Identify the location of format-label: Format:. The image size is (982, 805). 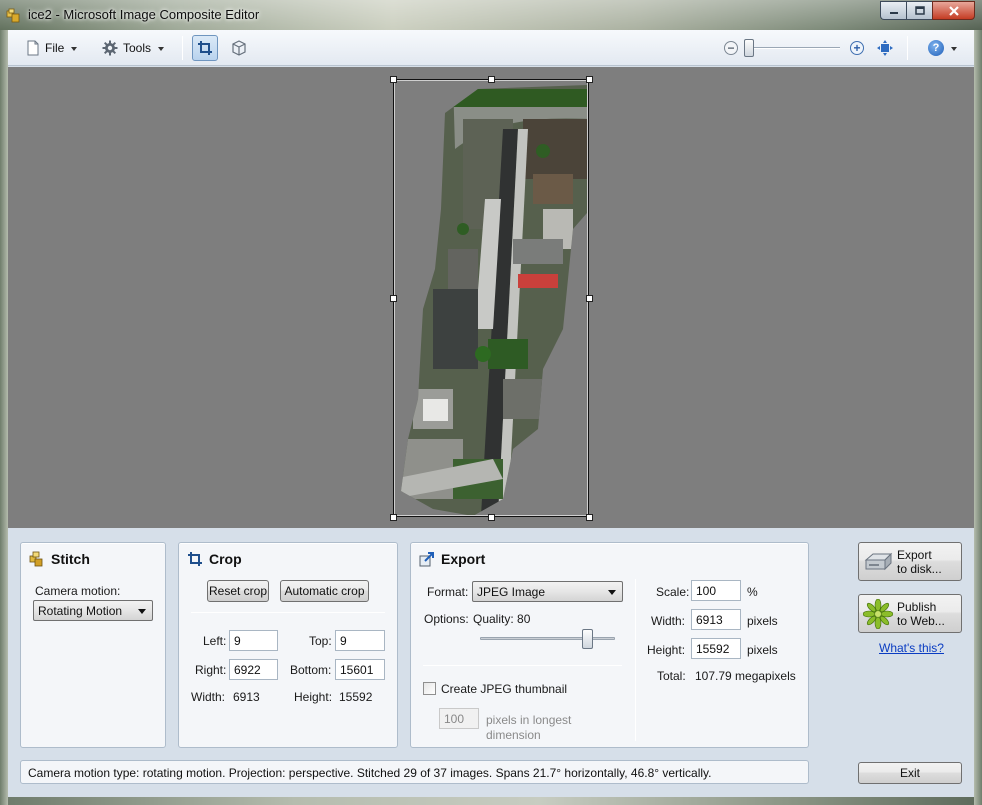
(448, 592).